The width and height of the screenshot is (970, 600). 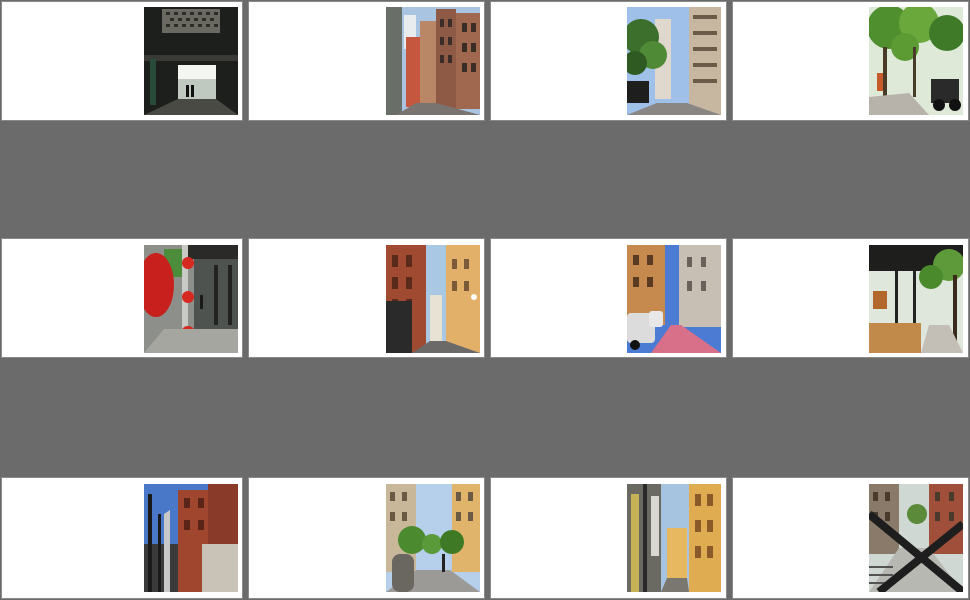 I want to click on cafe-terrace-icon, so click(x=916, y=299).